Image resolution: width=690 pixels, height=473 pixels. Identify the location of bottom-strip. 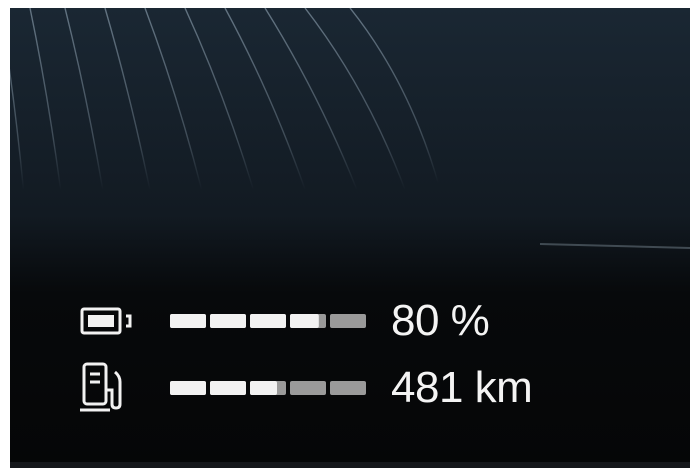
(350, 465).